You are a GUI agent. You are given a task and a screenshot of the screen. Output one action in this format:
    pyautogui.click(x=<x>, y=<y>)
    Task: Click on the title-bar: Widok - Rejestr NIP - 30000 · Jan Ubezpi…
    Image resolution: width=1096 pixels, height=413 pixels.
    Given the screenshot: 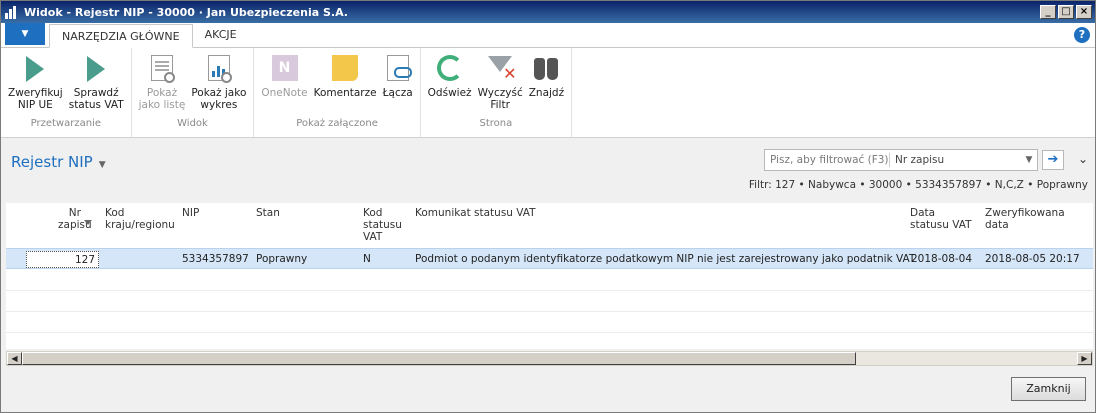 What is the action you would take?
    pyautogui.click(x=548, y=12)
    